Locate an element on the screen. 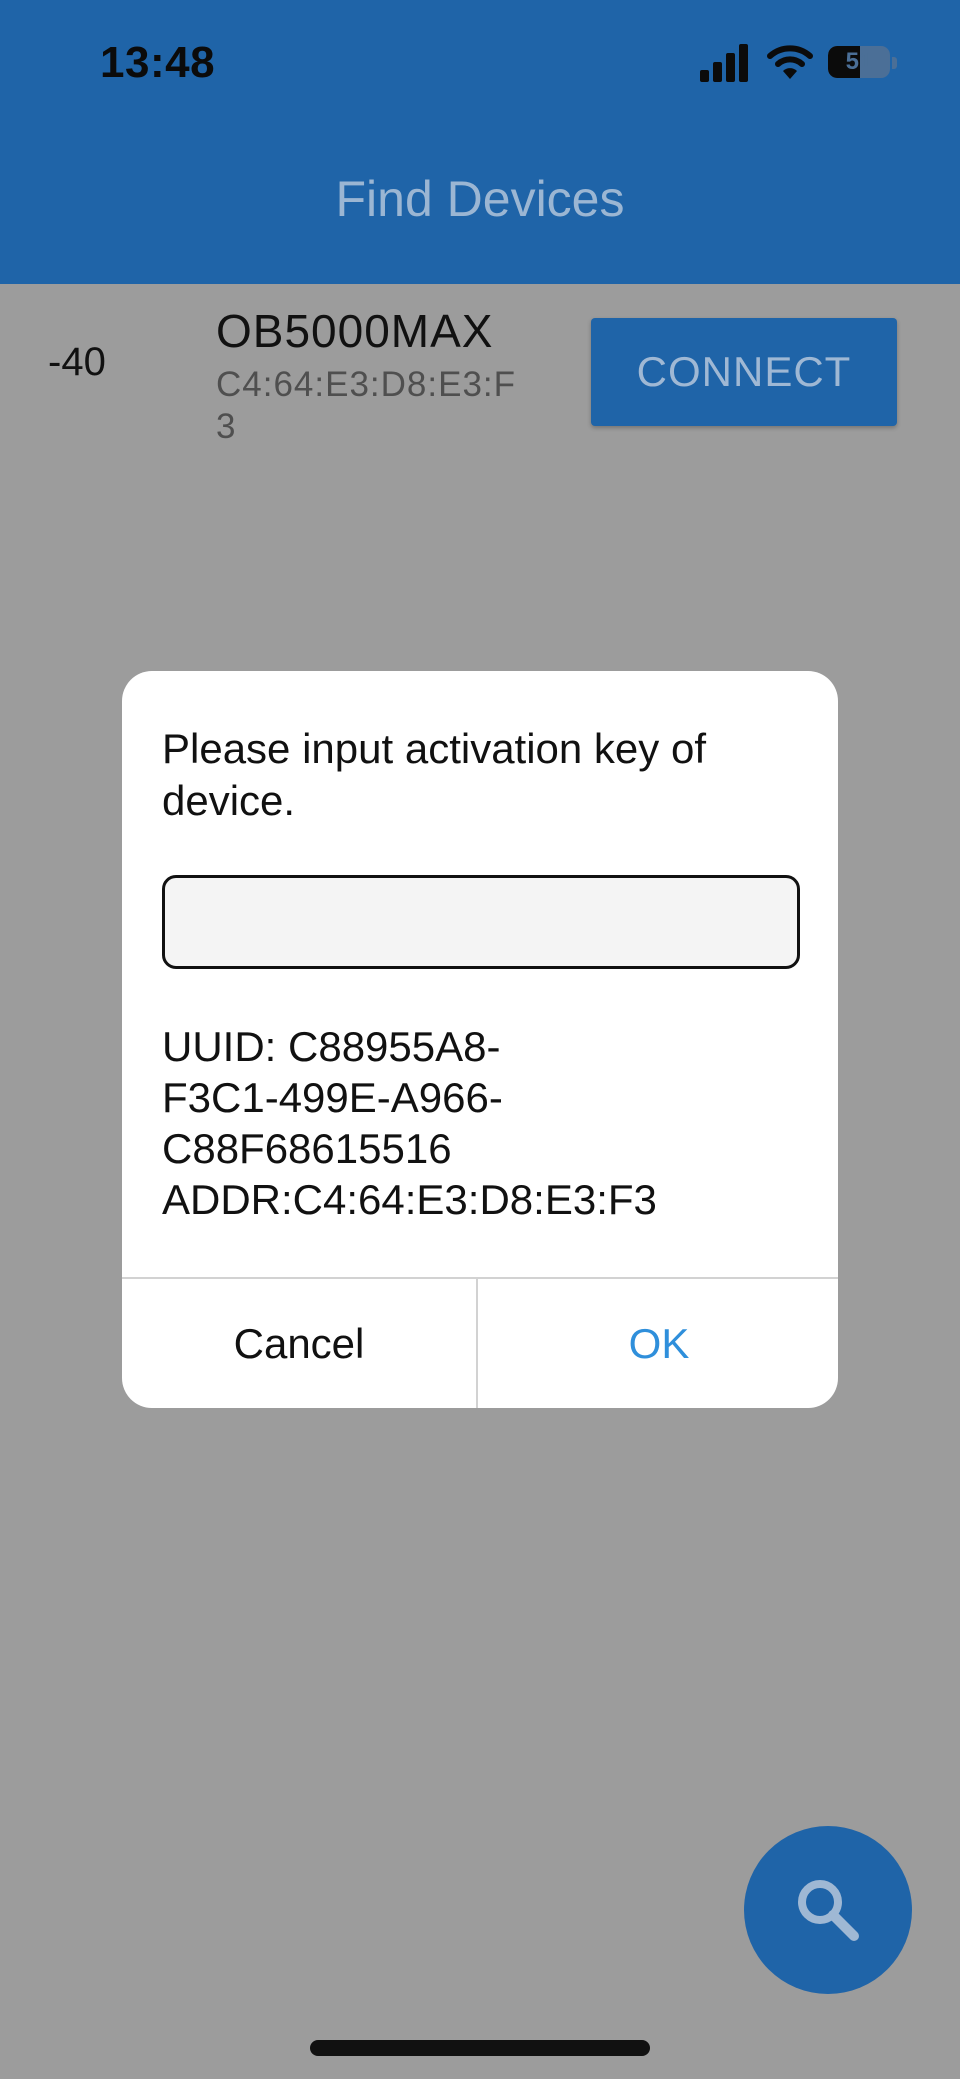  search-fab-button is located at coordinates (828, 1910).